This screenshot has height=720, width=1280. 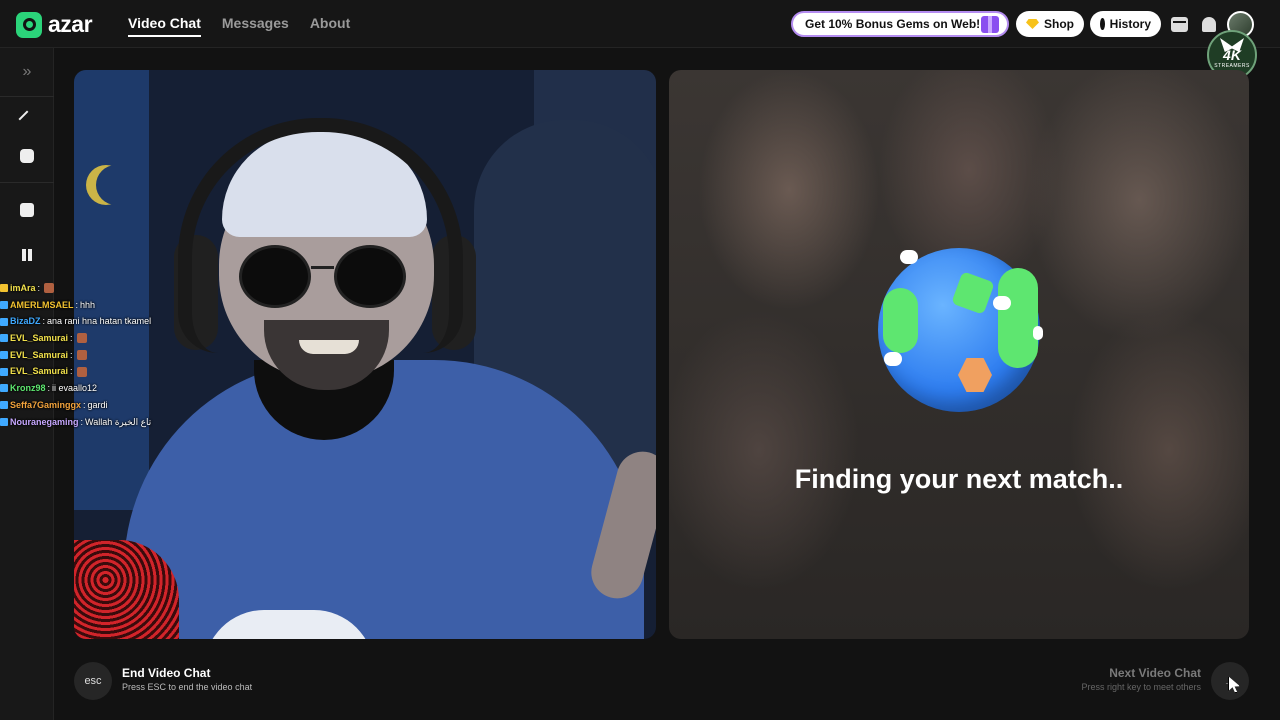 What do you see at coordinates (125, 305) in the screenshot?
I see `chat-message: AMERLMSAEL : hhh` at bounding box center [125, 305].